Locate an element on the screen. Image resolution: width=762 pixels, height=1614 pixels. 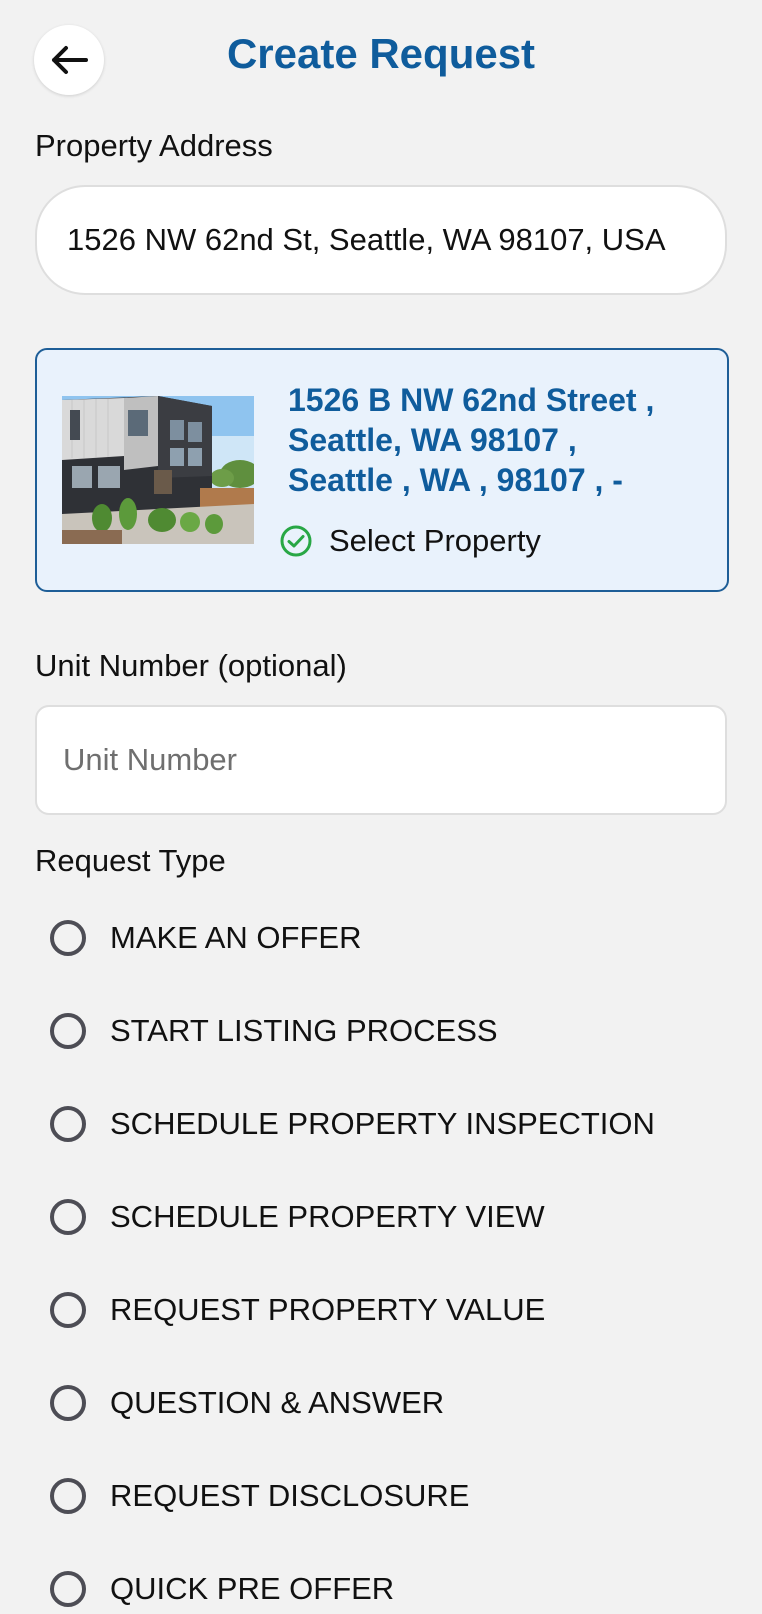
property-address-line: 1526 B NW 62nd Street , is located at coordinates (471, 400).